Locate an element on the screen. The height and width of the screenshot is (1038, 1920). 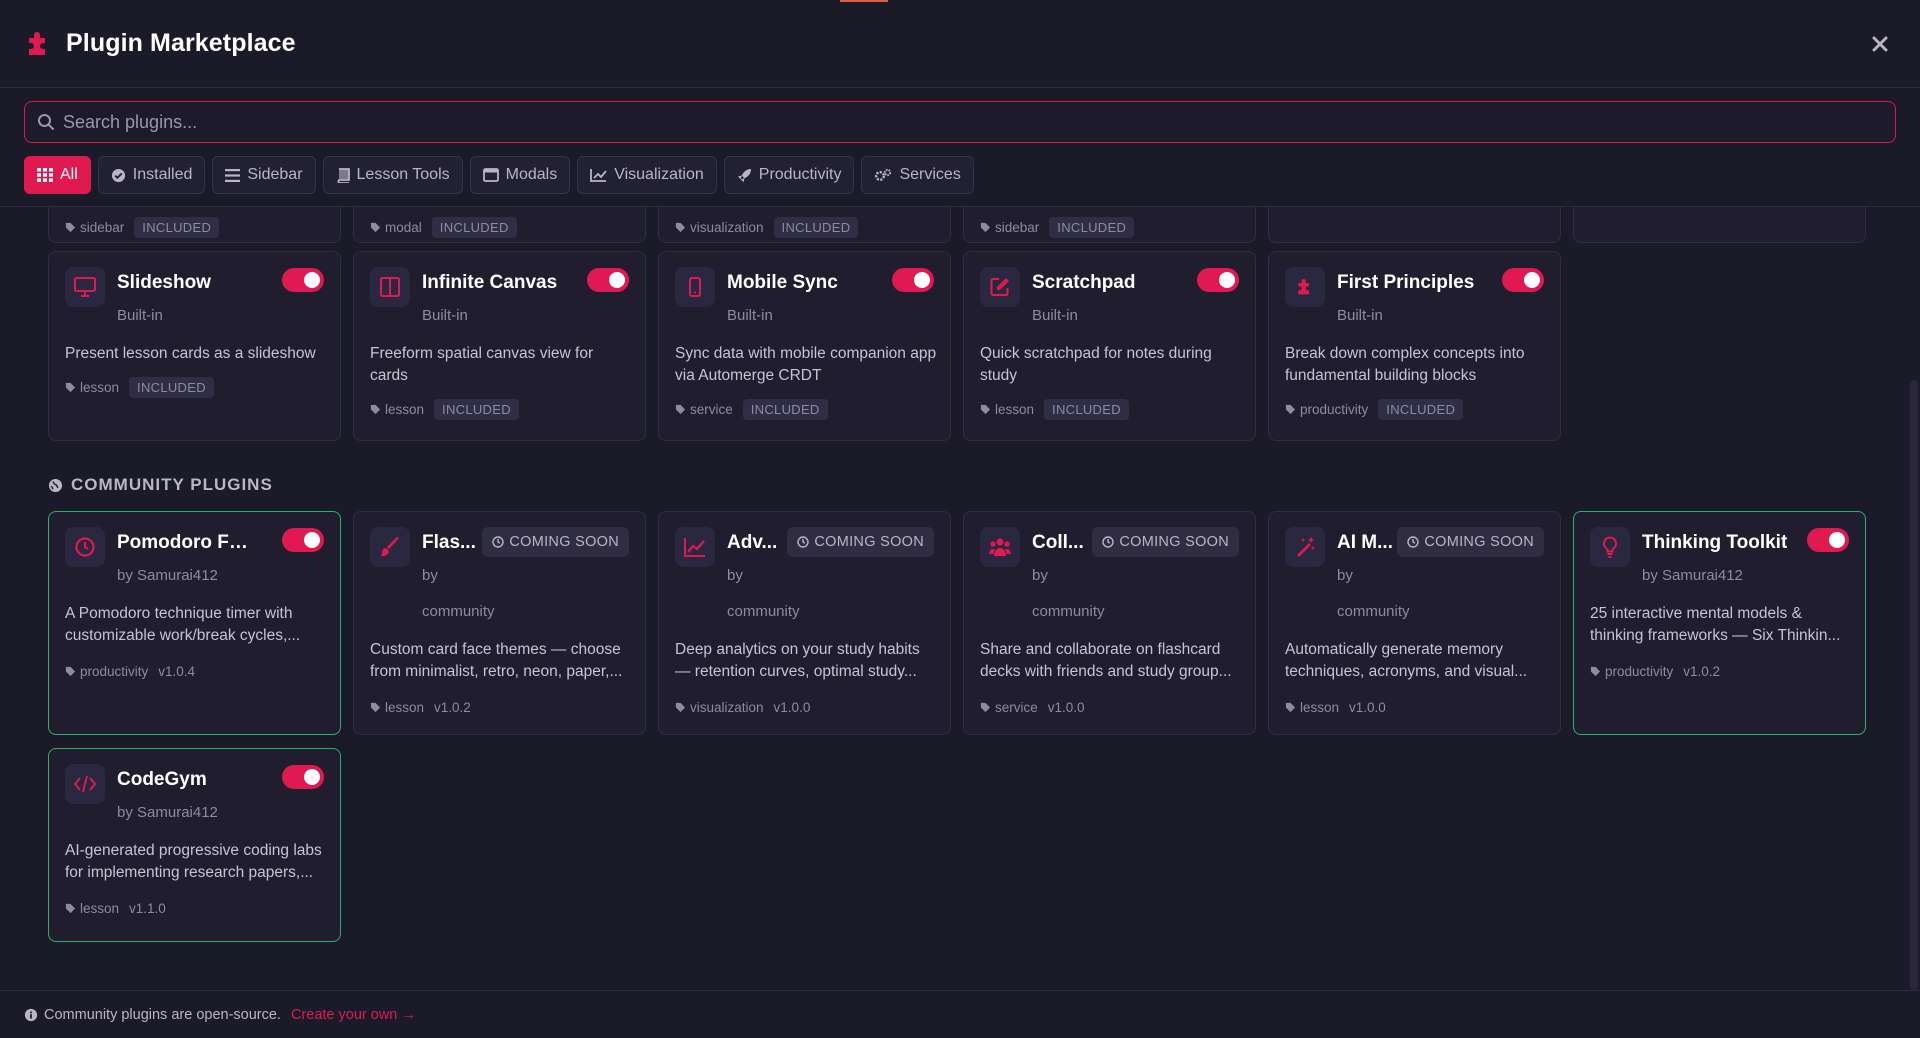
plugin-author: by is located at coordinates (430, 575).